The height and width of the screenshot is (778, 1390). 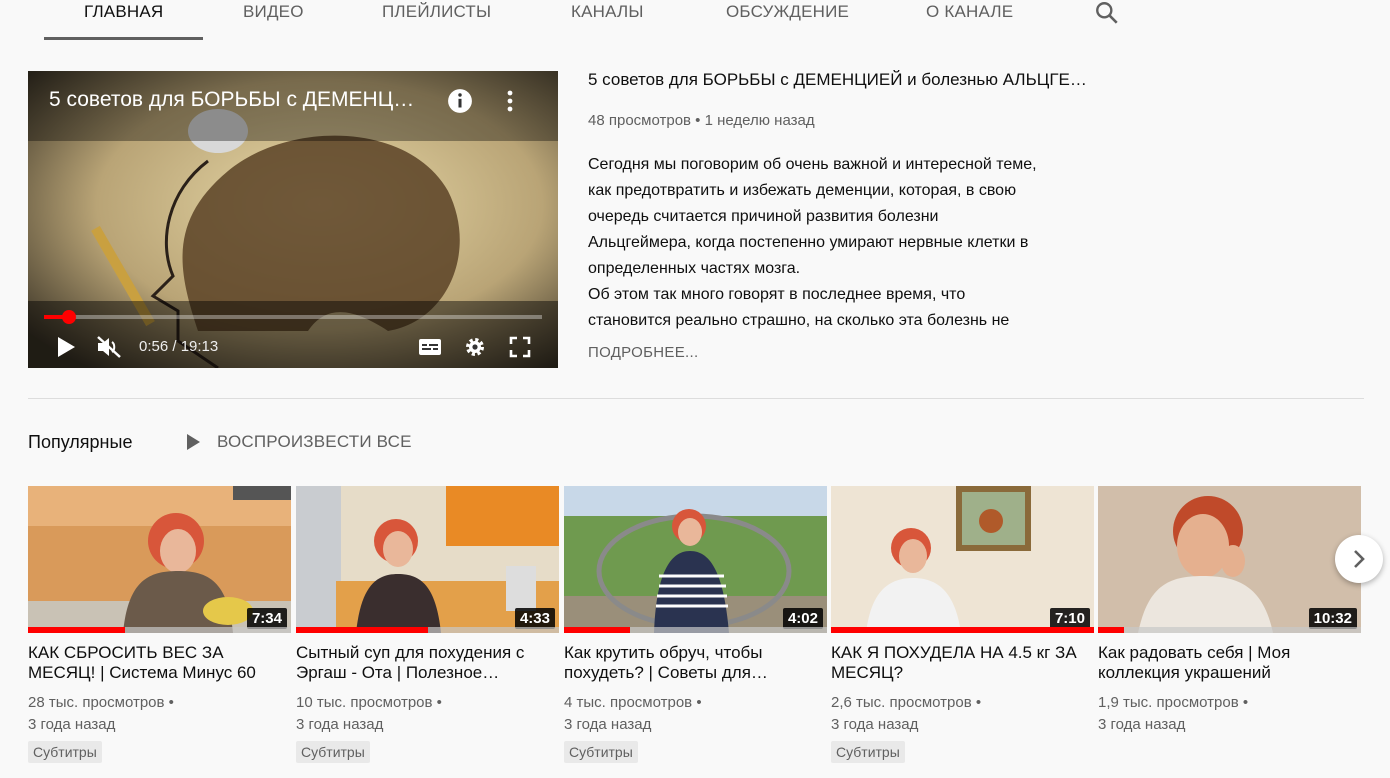 What do you see at coordinates (1229, 559) in the screenshot?
I see `video-thumbnail: 10:32` at bounding box center [1229, 559].